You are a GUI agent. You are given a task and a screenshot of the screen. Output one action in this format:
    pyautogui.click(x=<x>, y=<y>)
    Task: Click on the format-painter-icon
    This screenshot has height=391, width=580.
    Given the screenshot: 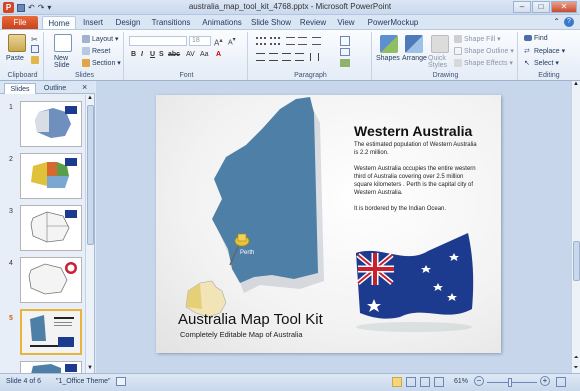 What is the action you would take?
    pyautogui.click(x=35, y=60)
    